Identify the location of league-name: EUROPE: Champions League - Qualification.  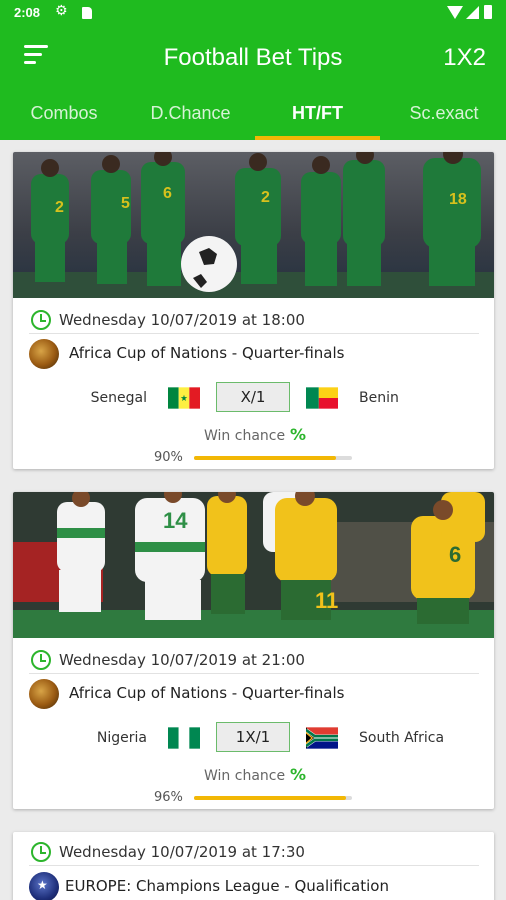
(227, 886).